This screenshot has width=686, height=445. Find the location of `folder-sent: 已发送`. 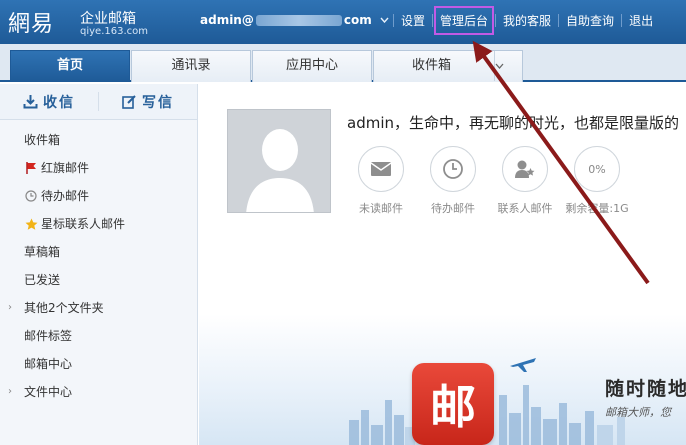

folder-sent: 已发送 is located at coordinates (98, 280).